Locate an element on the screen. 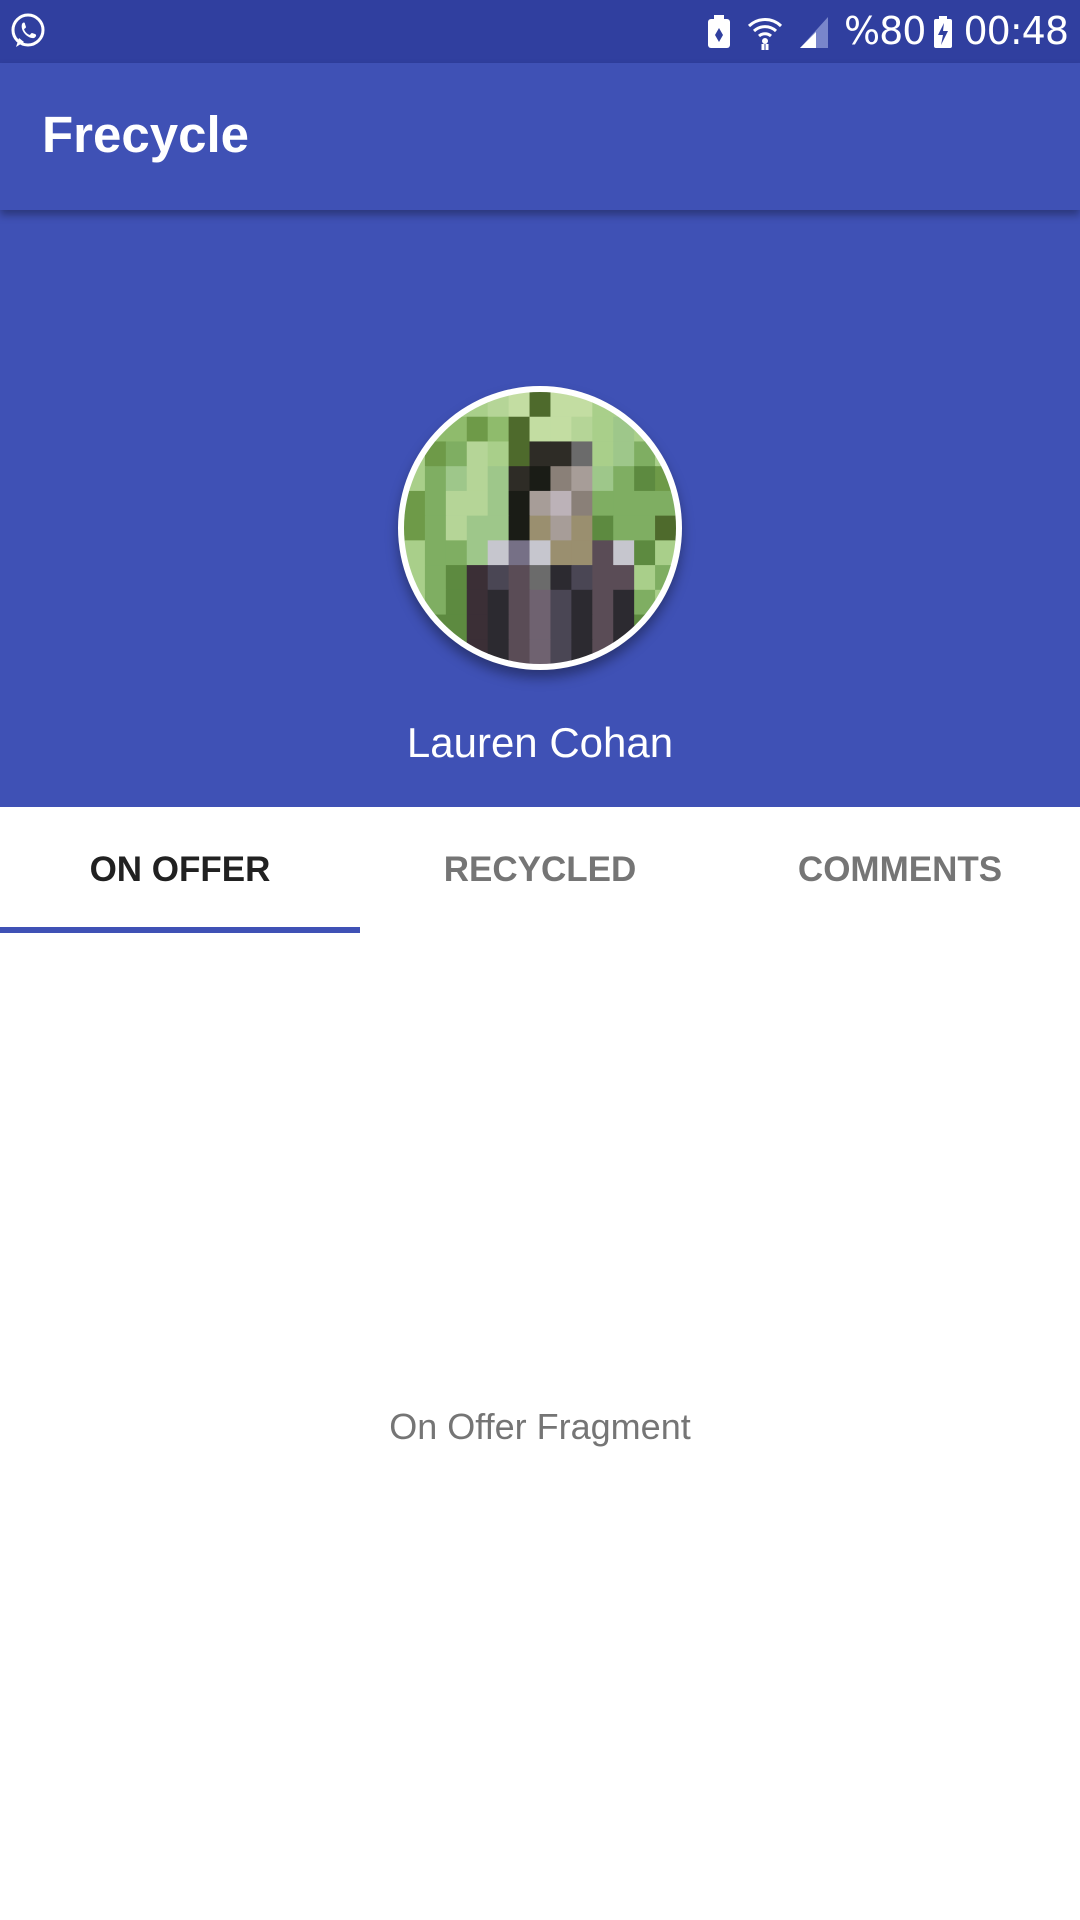 This screenshot has width=1080, height=1920. tab-recycled: RECYCLED is located at coordinates (540, 870).